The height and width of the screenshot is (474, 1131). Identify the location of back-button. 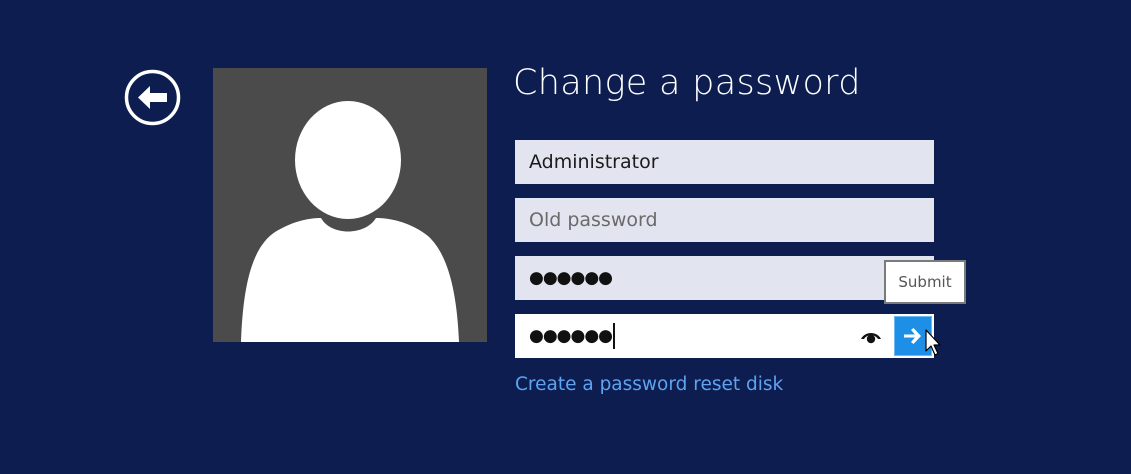
(152, 97).